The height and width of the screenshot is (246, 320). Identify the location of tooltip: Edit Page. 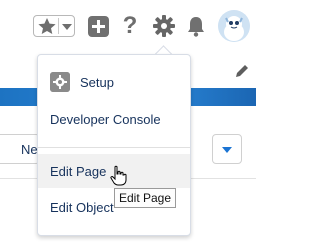
(145, 198).